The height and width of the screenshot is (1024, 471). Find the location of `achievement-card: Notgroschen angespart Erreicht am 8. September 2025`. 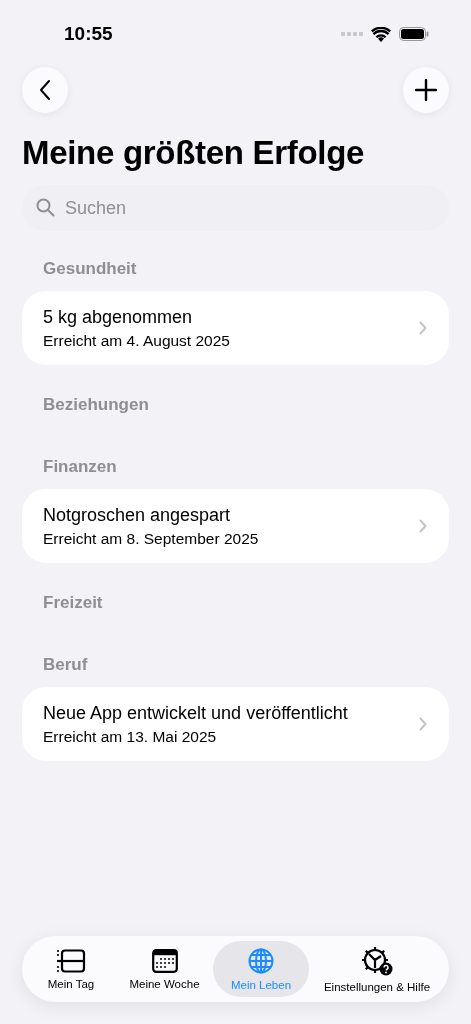

achievement-card: Notgroschen angespart Erreicht am 8. September 2025 is located at coordinates (235, 526).